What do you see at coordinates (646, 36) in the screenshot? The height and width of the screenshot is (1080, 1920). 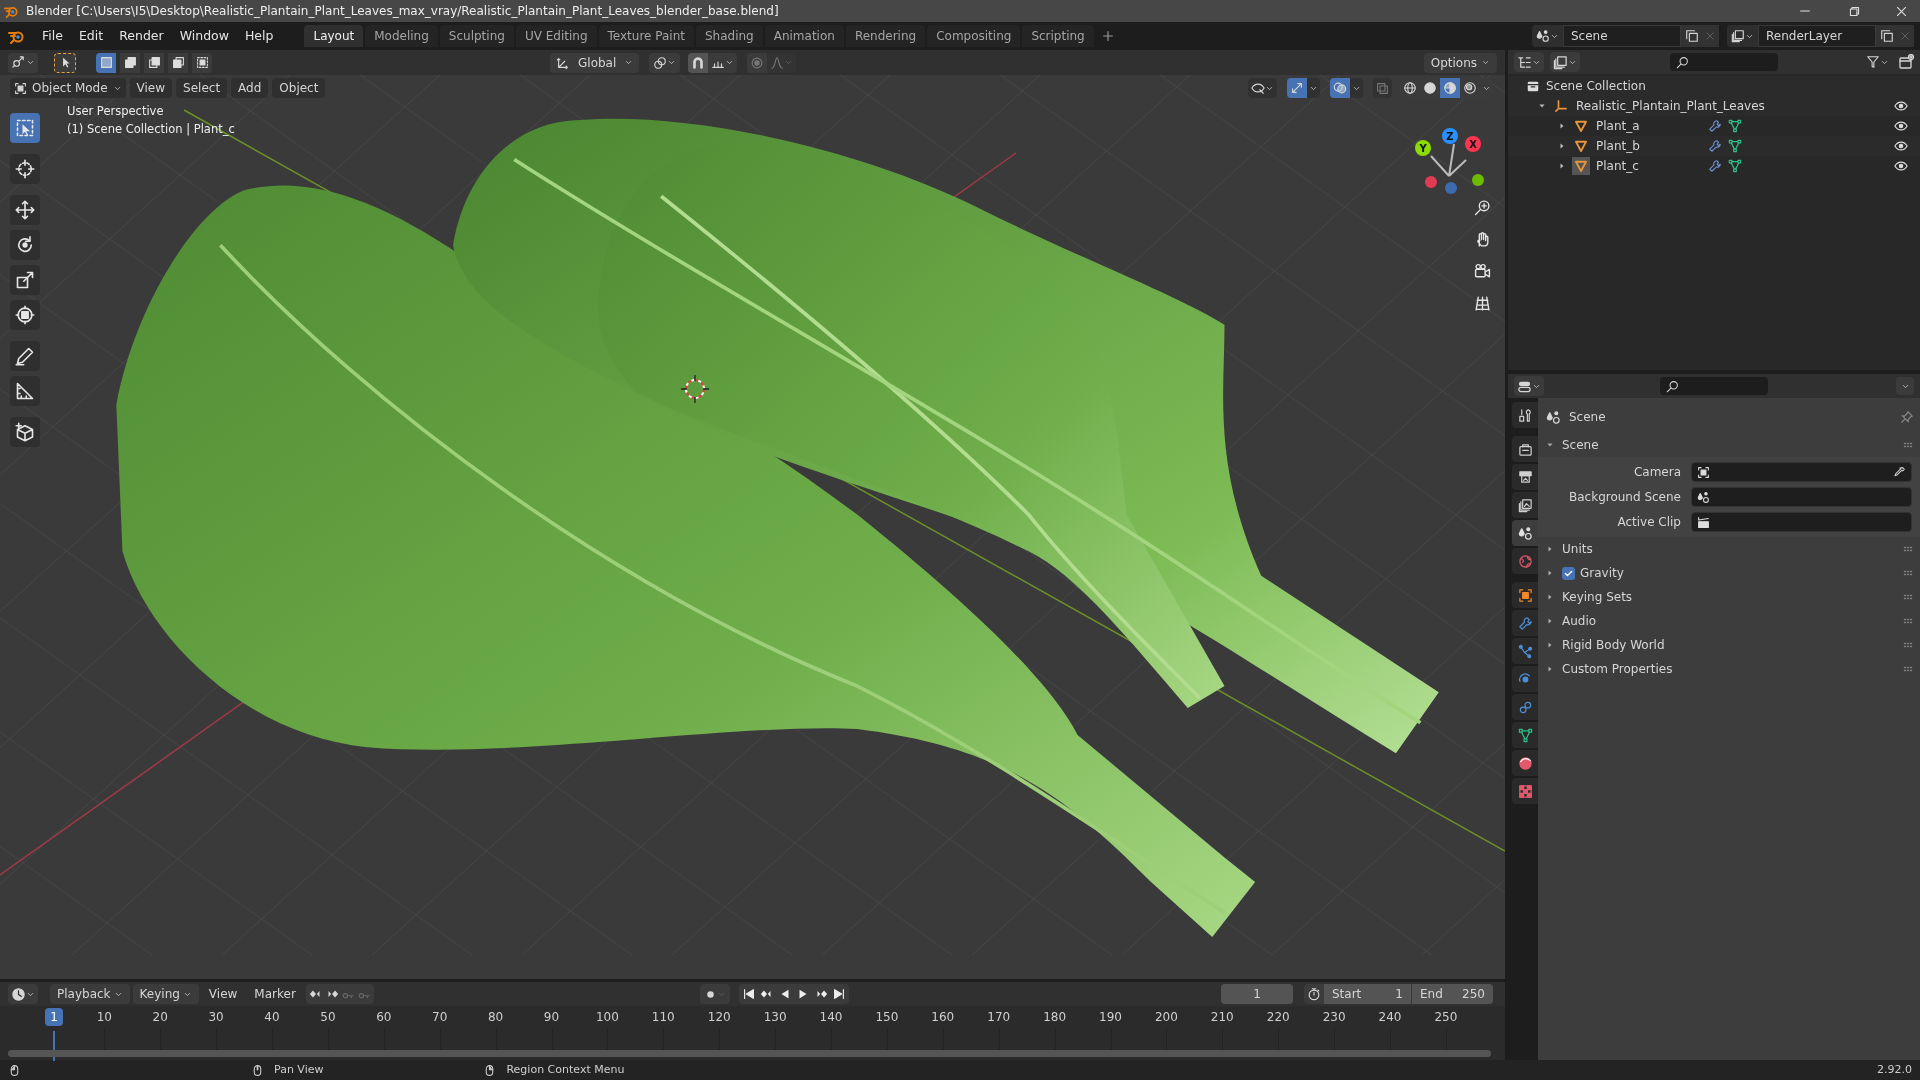 I see `workspace-tab: Texture Paint` at bounding box center [646, 36].